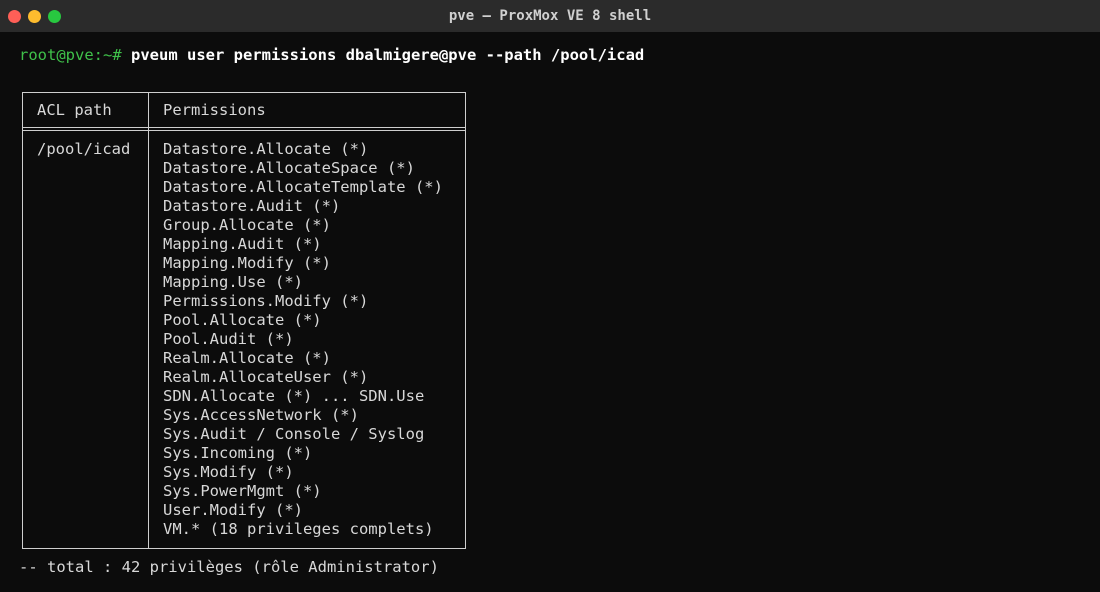 Image resolution: width=1100 pixels, height=592 pixels. What do you see at coordinates (242, 491) in the screenshot?
I see `permission-item: Sys.PowerMgmt (*)` at bounding box center [242, 491].